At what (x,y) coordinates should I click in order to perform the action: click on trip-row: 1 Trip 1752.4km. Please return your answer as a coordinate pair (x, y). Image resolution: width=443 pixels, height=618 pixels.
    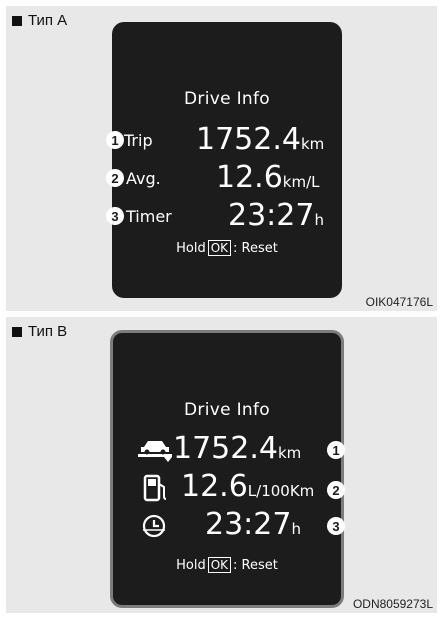
    Looking at the image, I should click on (224, 140).